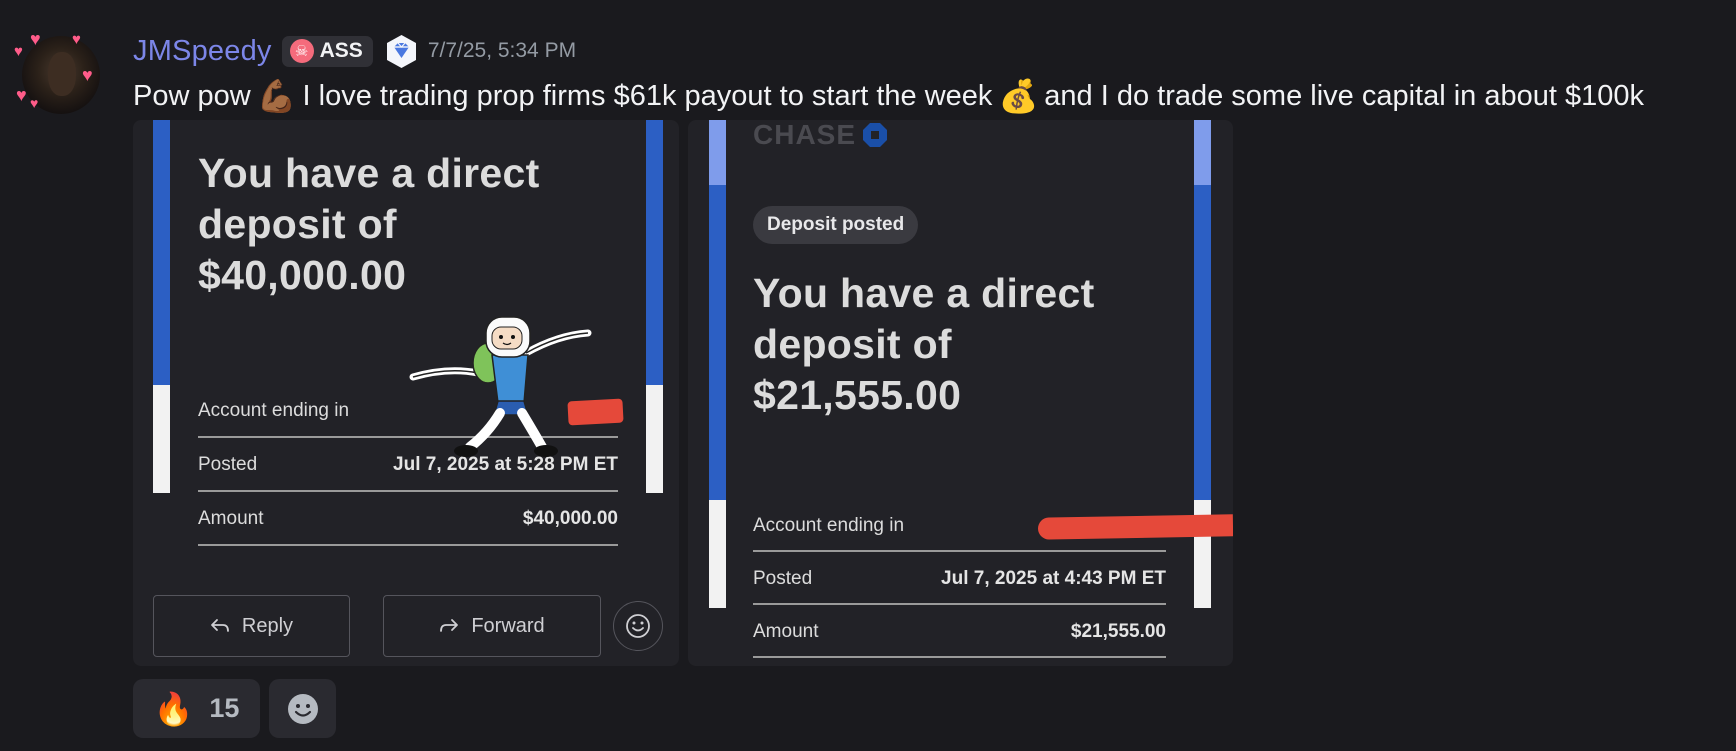 Image resolution: width=1736 pixels, height=751 pixels. I want to click on deposit-heading: You have a direct deposit of $40,000.00, so click(369, 224).